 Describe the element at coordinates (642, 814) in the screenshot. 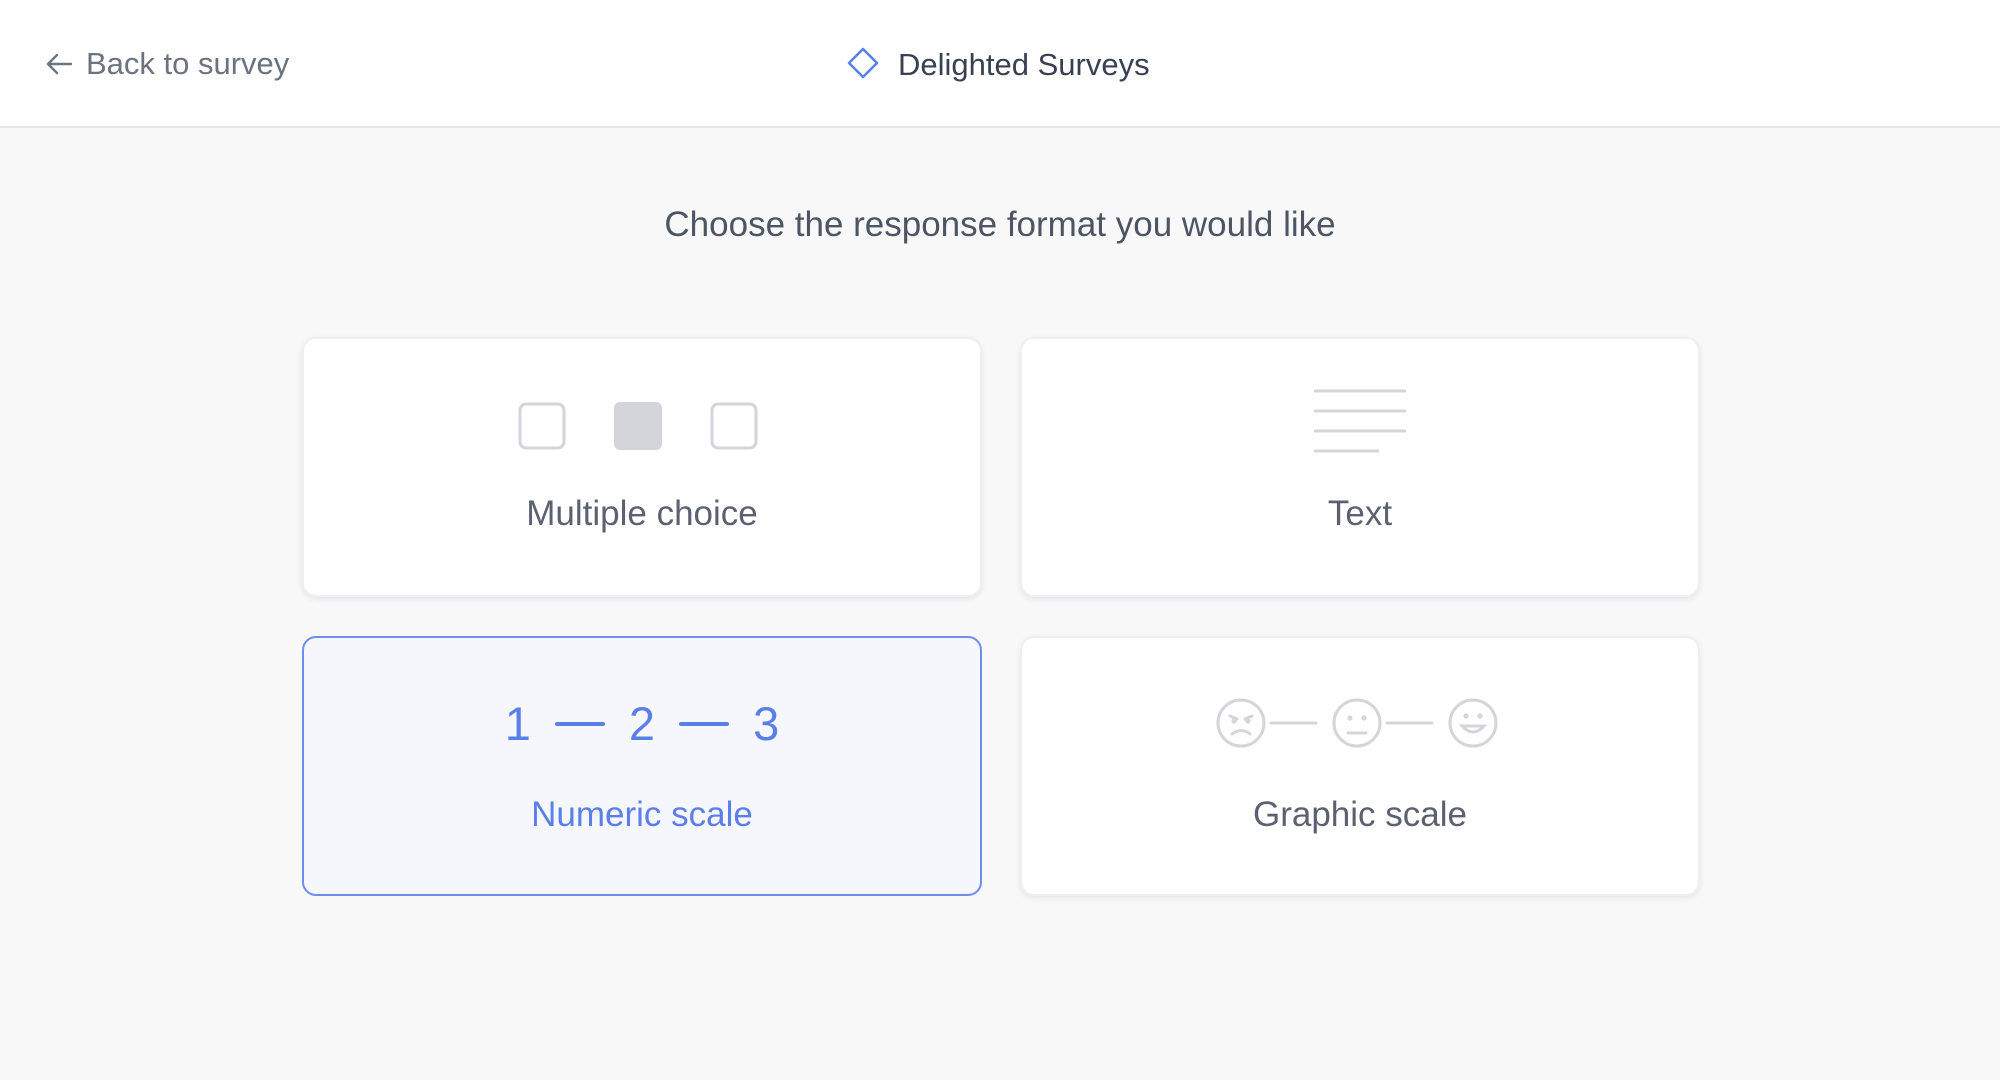

I see `option-label: Numeric scale` at that location.